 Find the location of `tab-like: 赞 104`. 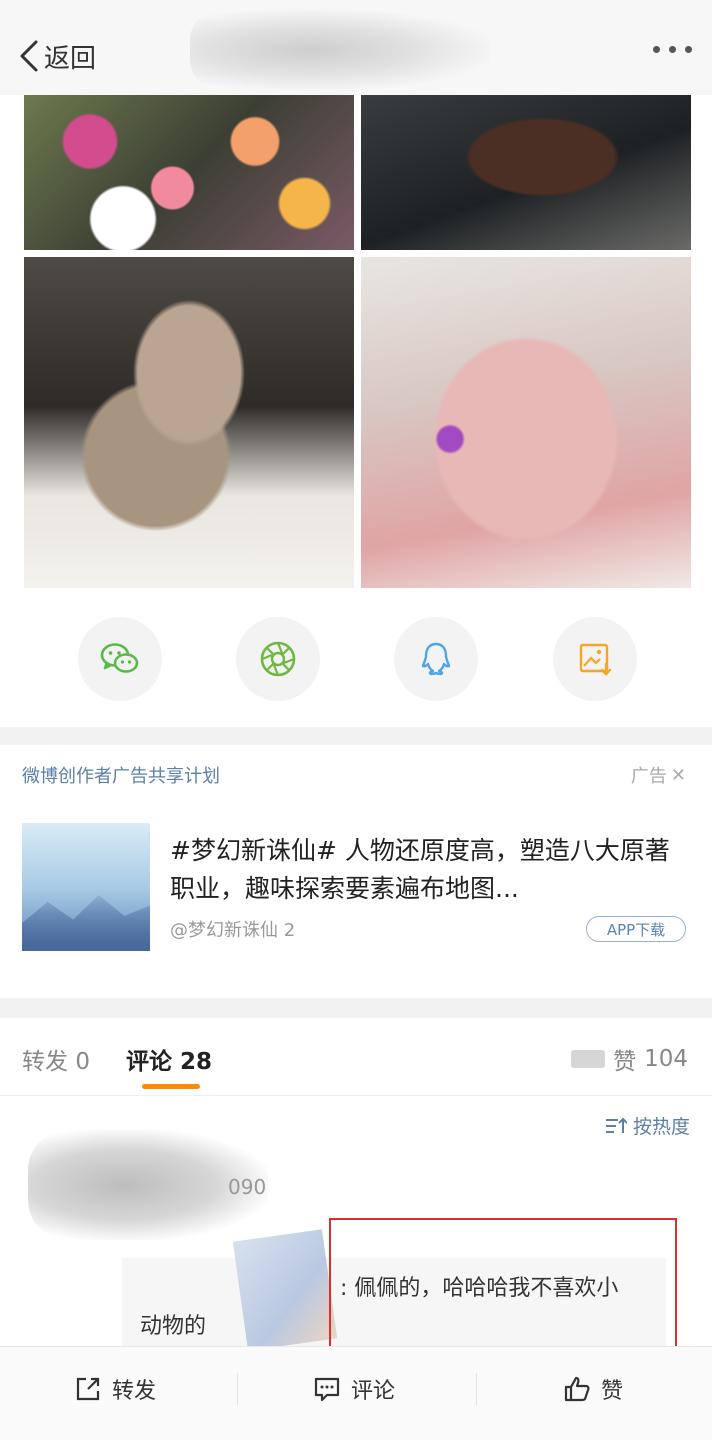

tab-like: 赞 104 is located at coordinates (629, 1059).